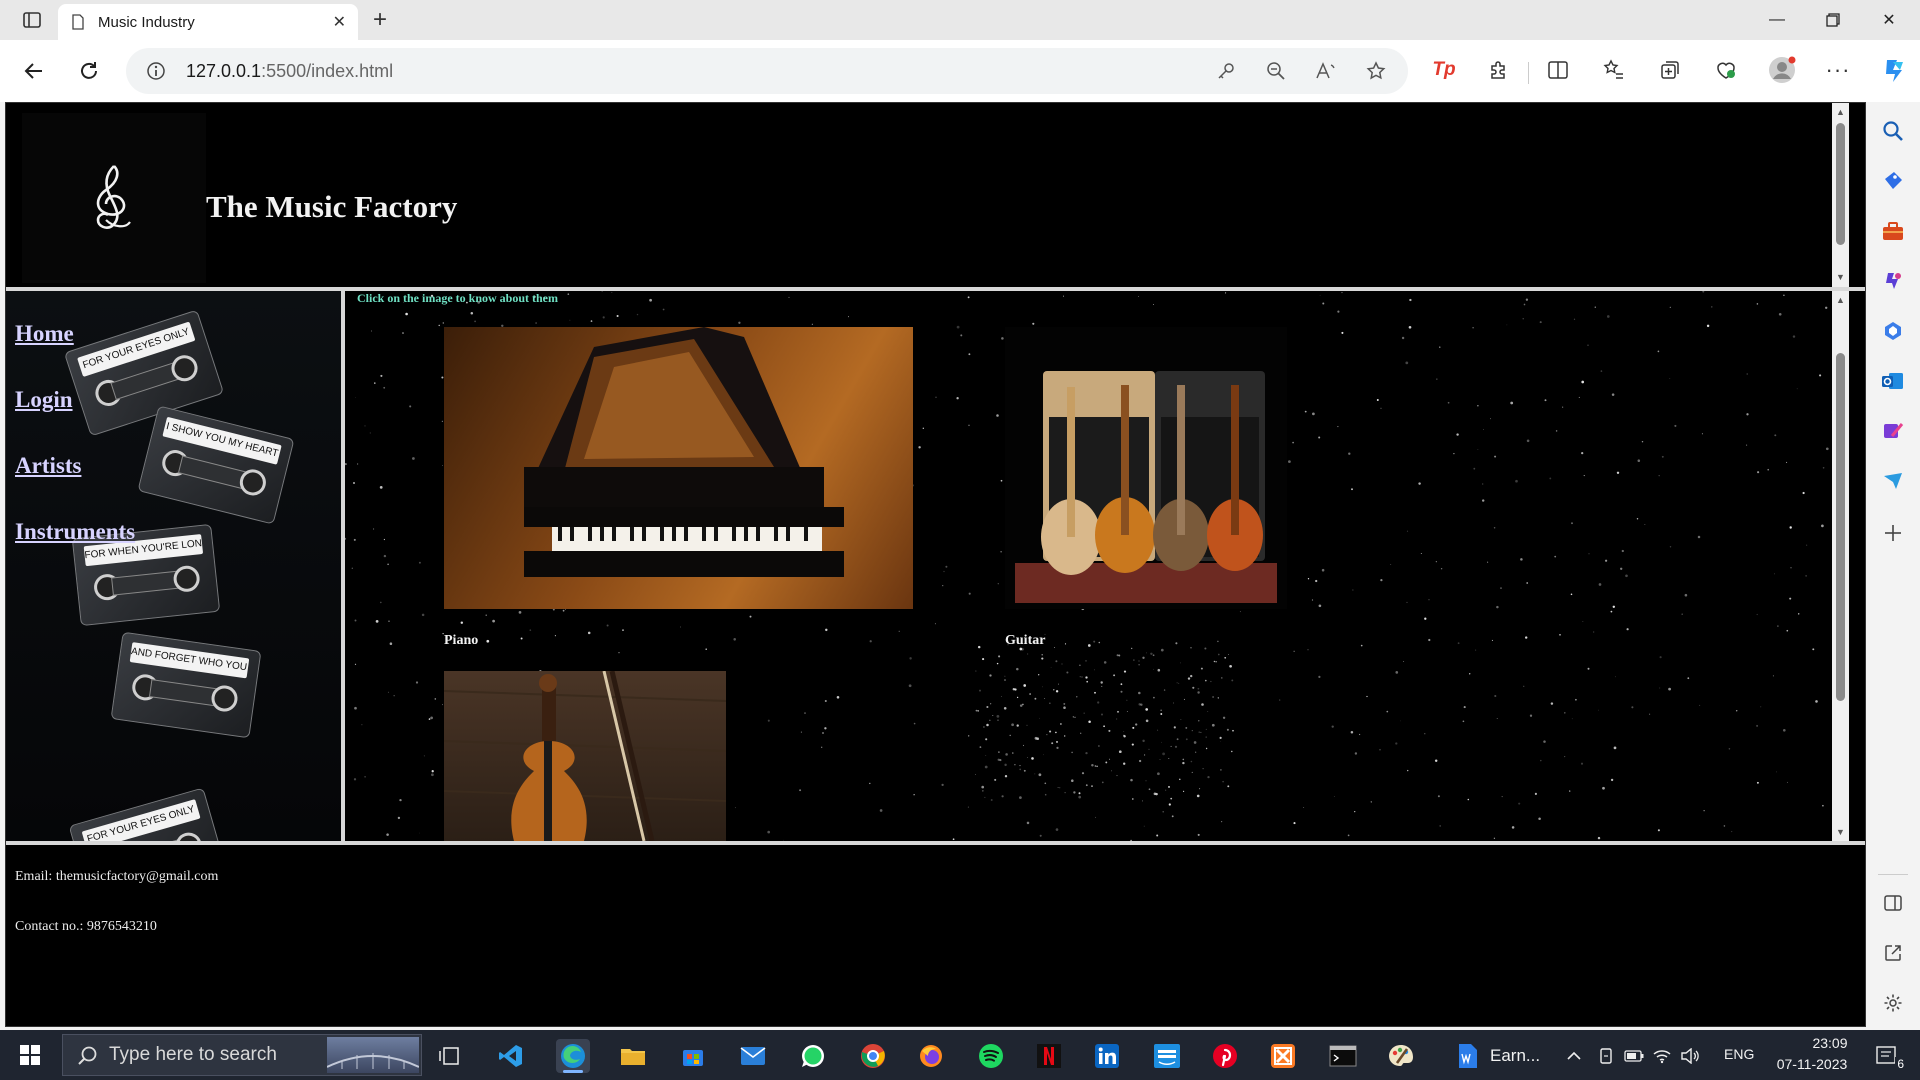 This screenshot has width=1920, height=1080. What do you see at coordinates (1226, 71) in the screenshot?
I see `password-key-icon` at bounding box center [1226, 71].